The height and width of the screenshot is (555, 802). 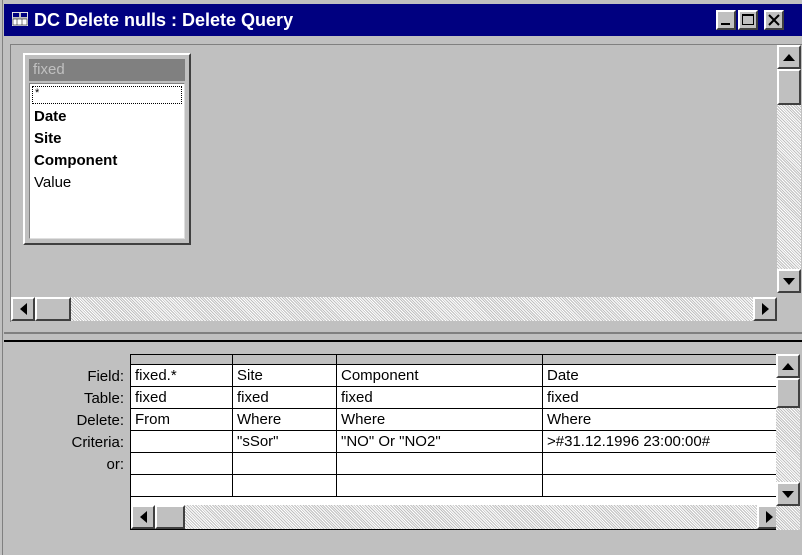 What do you see at coordinates (725, 24) in the screenshot?
I see `minimize-icon` at bounding box center [725, 24].